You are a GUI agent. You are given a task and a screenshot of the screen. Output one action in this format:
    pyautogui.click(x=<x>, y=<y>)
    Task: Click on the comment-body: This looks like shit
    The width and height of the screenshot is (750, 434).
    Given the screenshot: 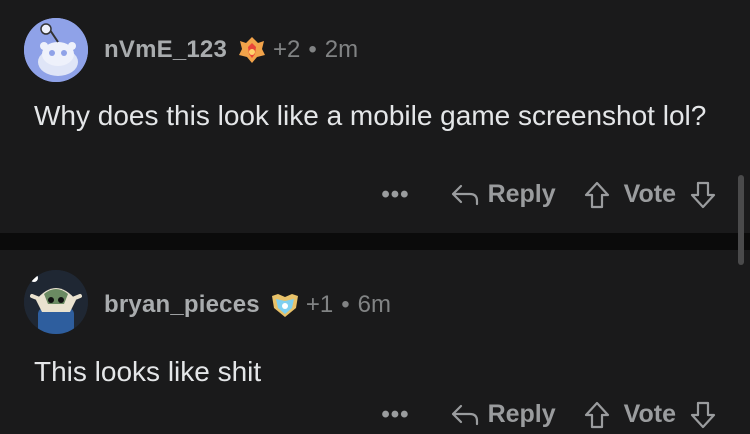 What is the action you would take?
    pyautogui.click(x=148, y=371)
    